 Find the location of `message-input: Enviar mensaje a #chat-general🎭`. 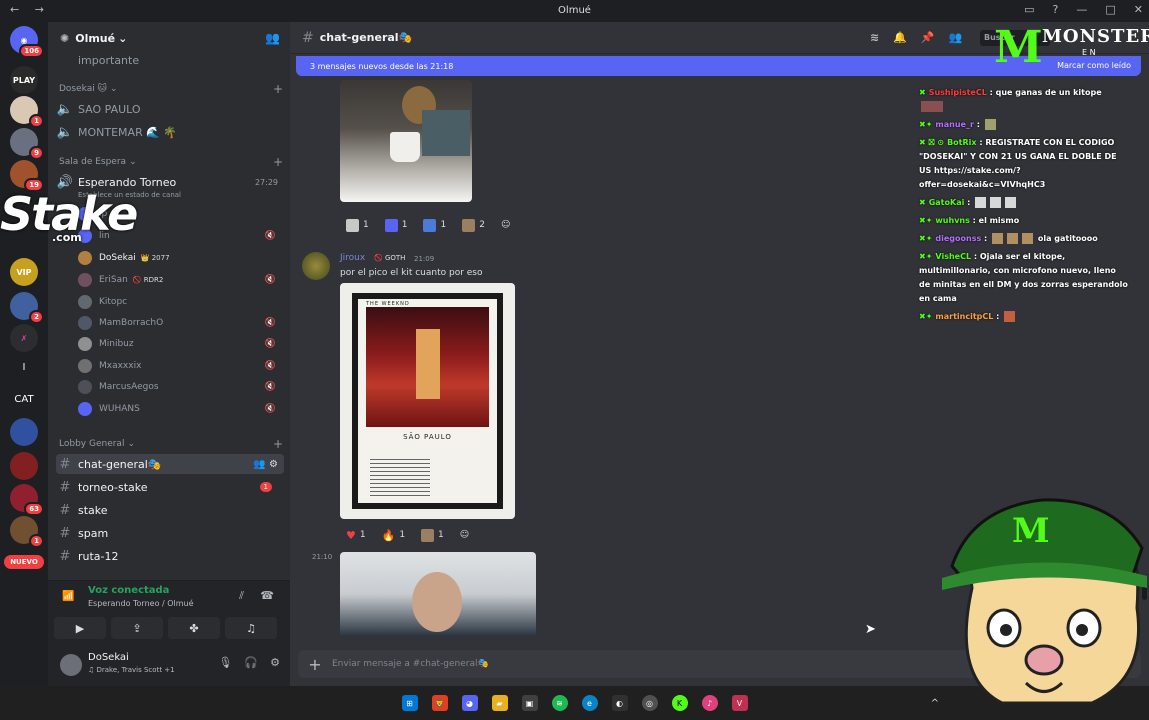

message-input: Enviar mensaje a #chat-general🎭 is located at coordinates (410, 664).